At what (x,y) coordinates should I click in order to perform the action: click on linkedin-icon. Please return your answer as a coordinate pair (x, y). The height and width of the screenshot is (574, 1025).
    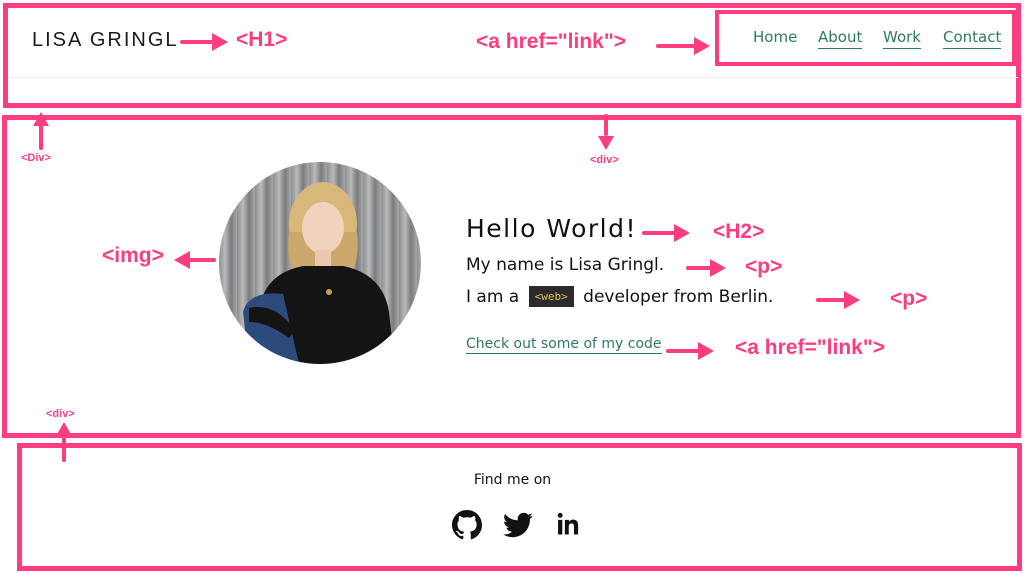
    Looking at the image, I should click on (569, 525).